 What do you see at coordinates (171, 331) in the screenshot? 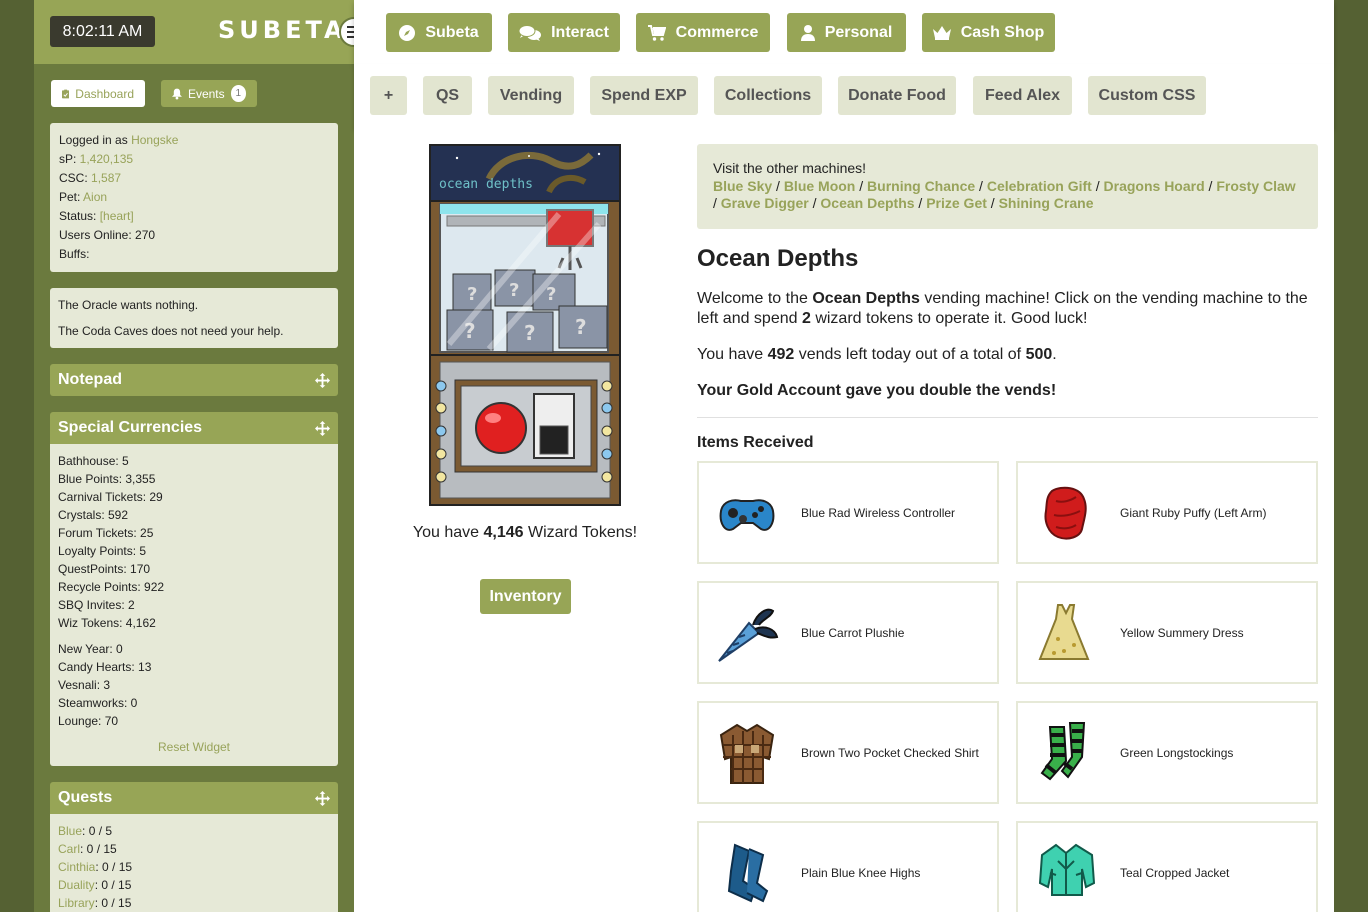
I see `coda-caves-text: The Coda Caves does not need your help.` at bounding box center [171, 331].